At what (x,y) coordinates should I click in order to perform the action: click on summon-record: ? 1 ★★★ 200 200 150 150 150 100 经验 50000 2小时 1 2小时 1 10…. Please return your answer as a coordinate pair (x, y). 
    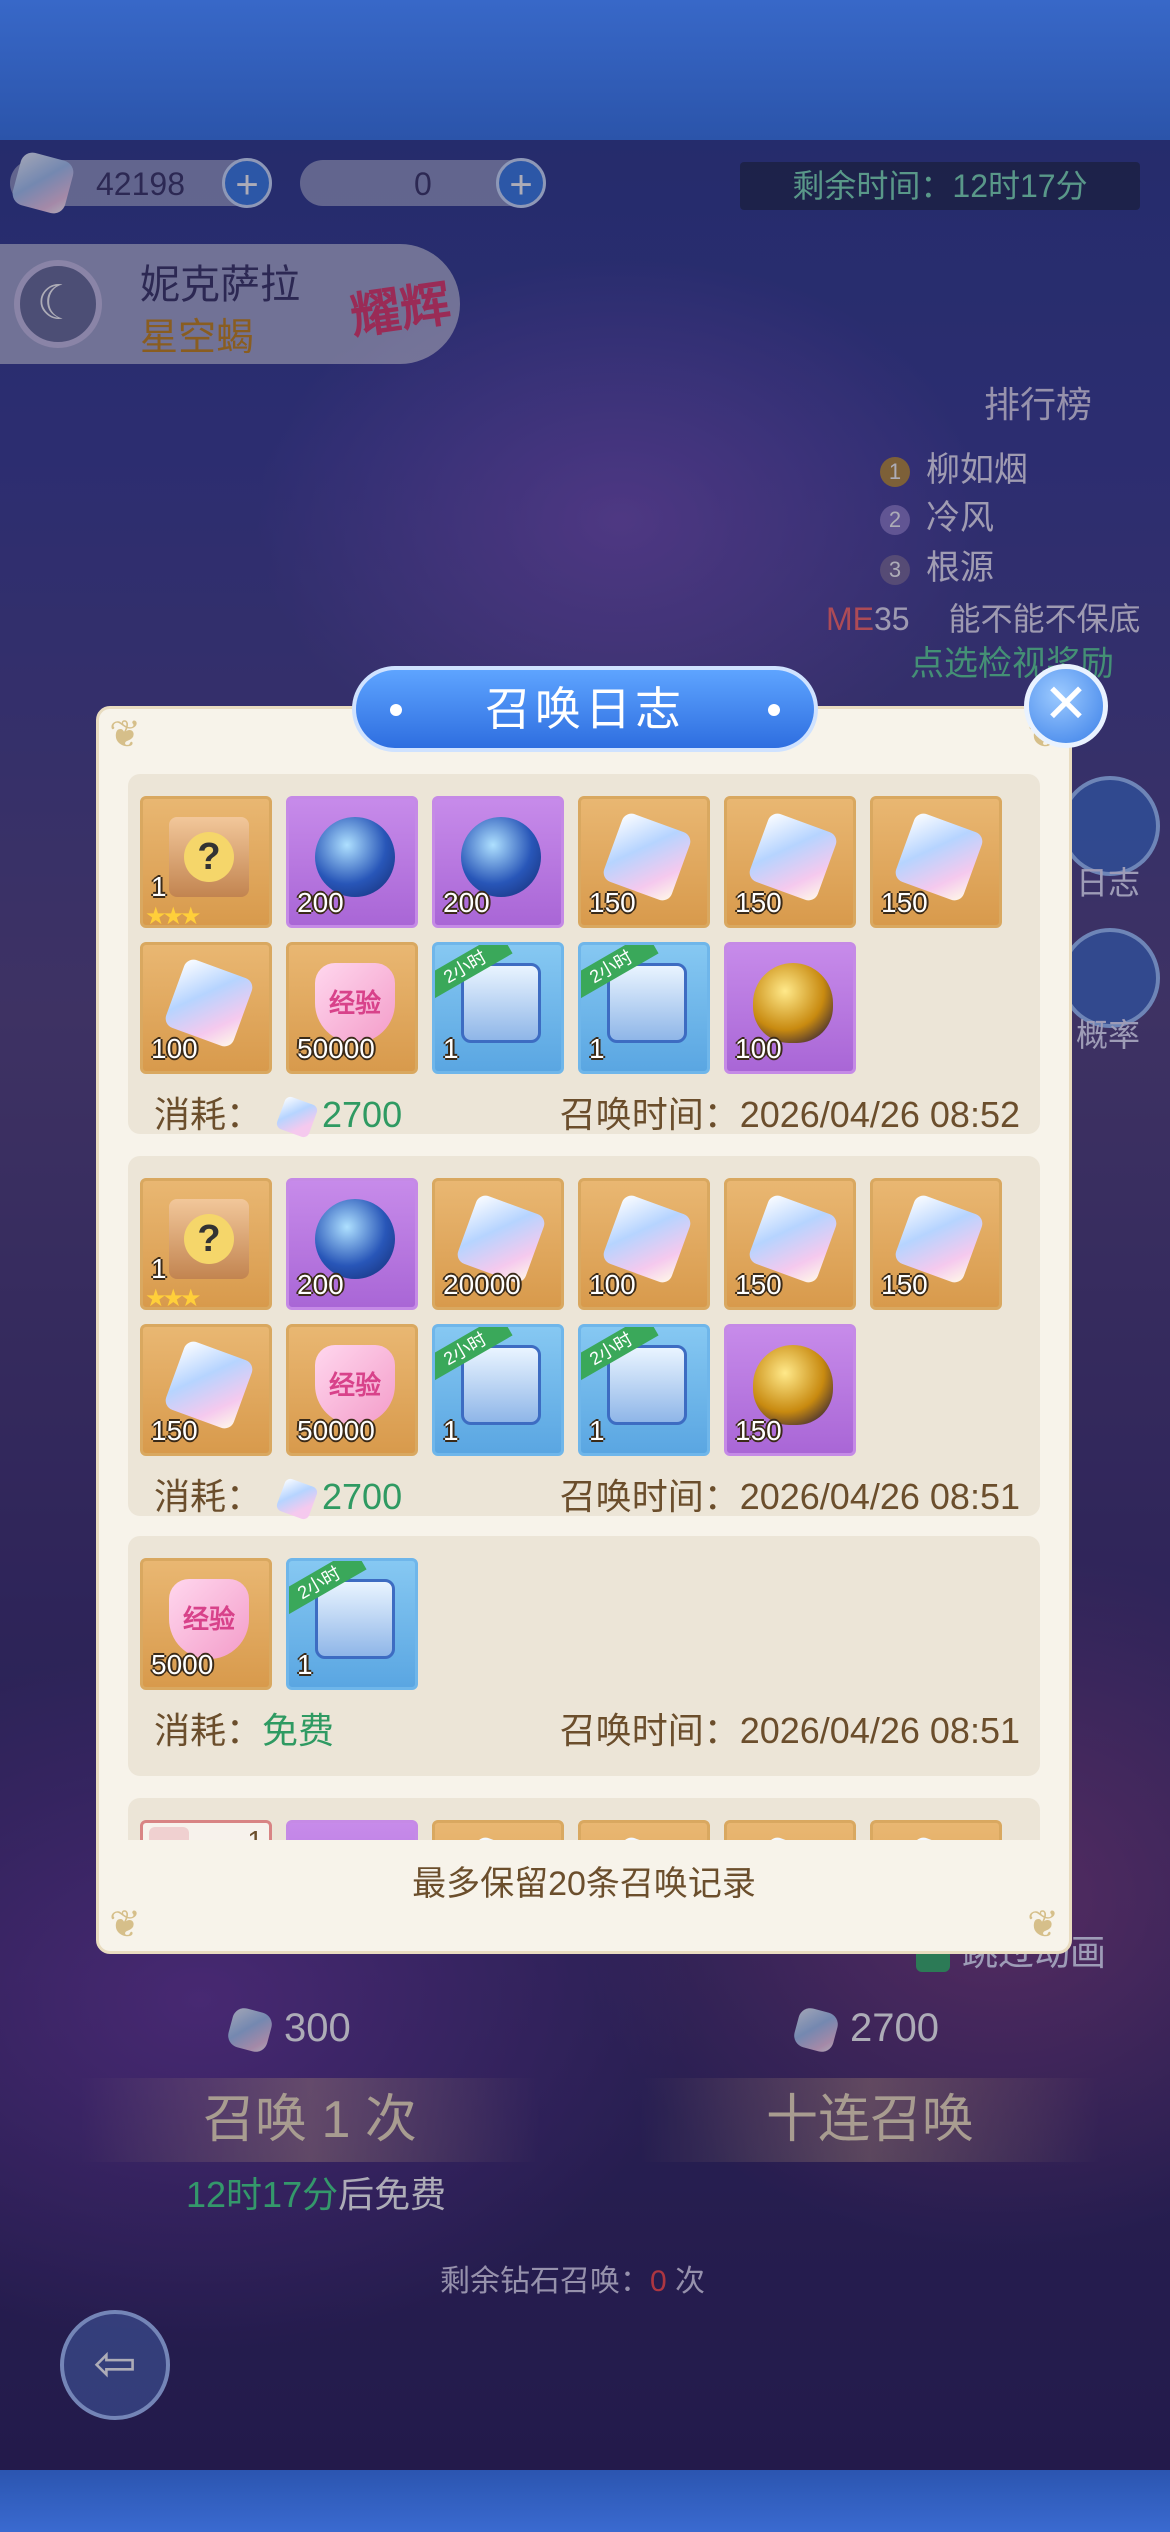
    Looking at the image, I should click on (584, 957).